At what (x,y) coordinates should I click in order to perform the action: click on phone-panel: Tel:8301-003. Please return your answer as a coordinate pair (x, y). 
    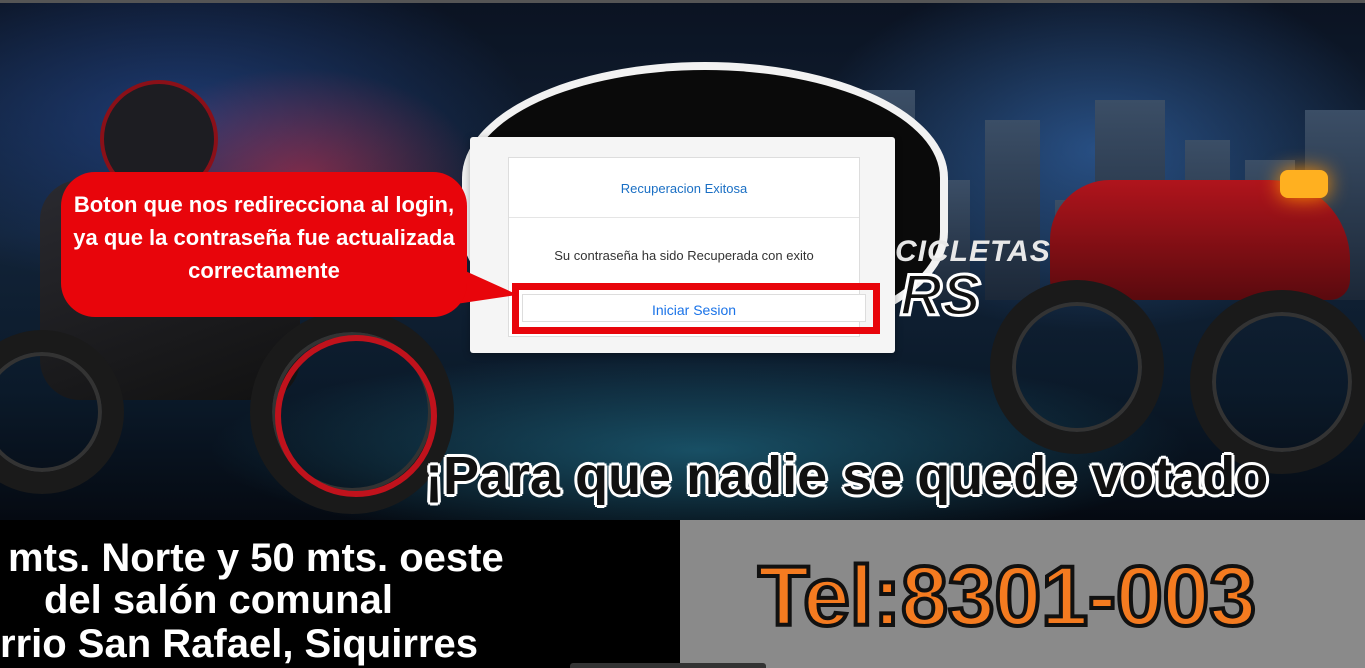
    Looking at the image, I should click on (1022, 594).